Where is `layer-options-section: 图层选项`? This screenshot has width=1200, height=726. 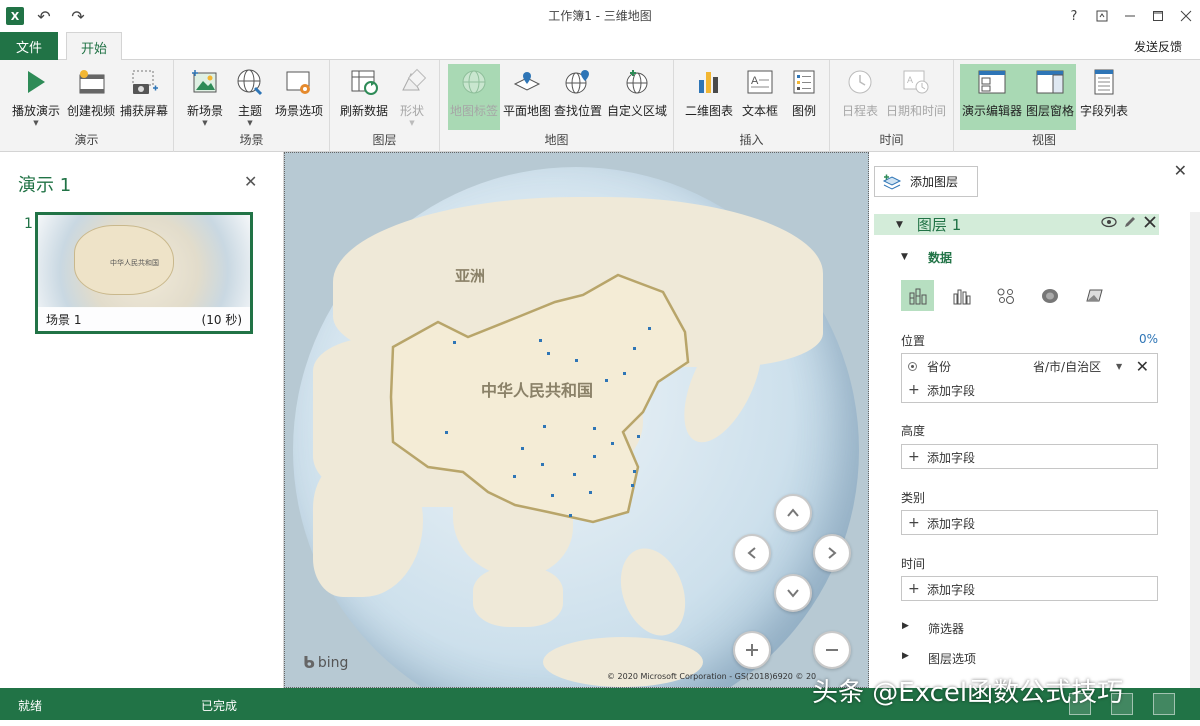
layer-options-section: 图层选项 is located at coordinates (952, 658).